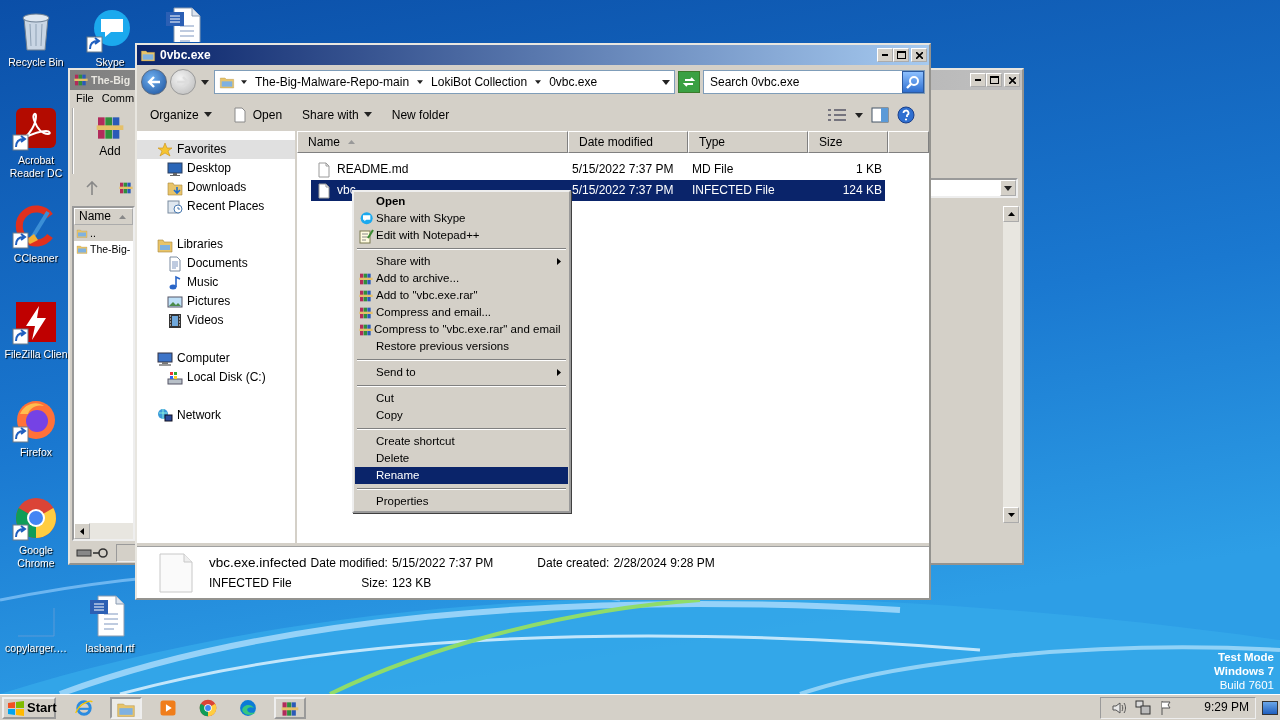 The height and width of the screenshot is (720, 1280). Describe the element at coordinates (351, 142) in the screenshot. I see `sort-arrow-icon` at that location.